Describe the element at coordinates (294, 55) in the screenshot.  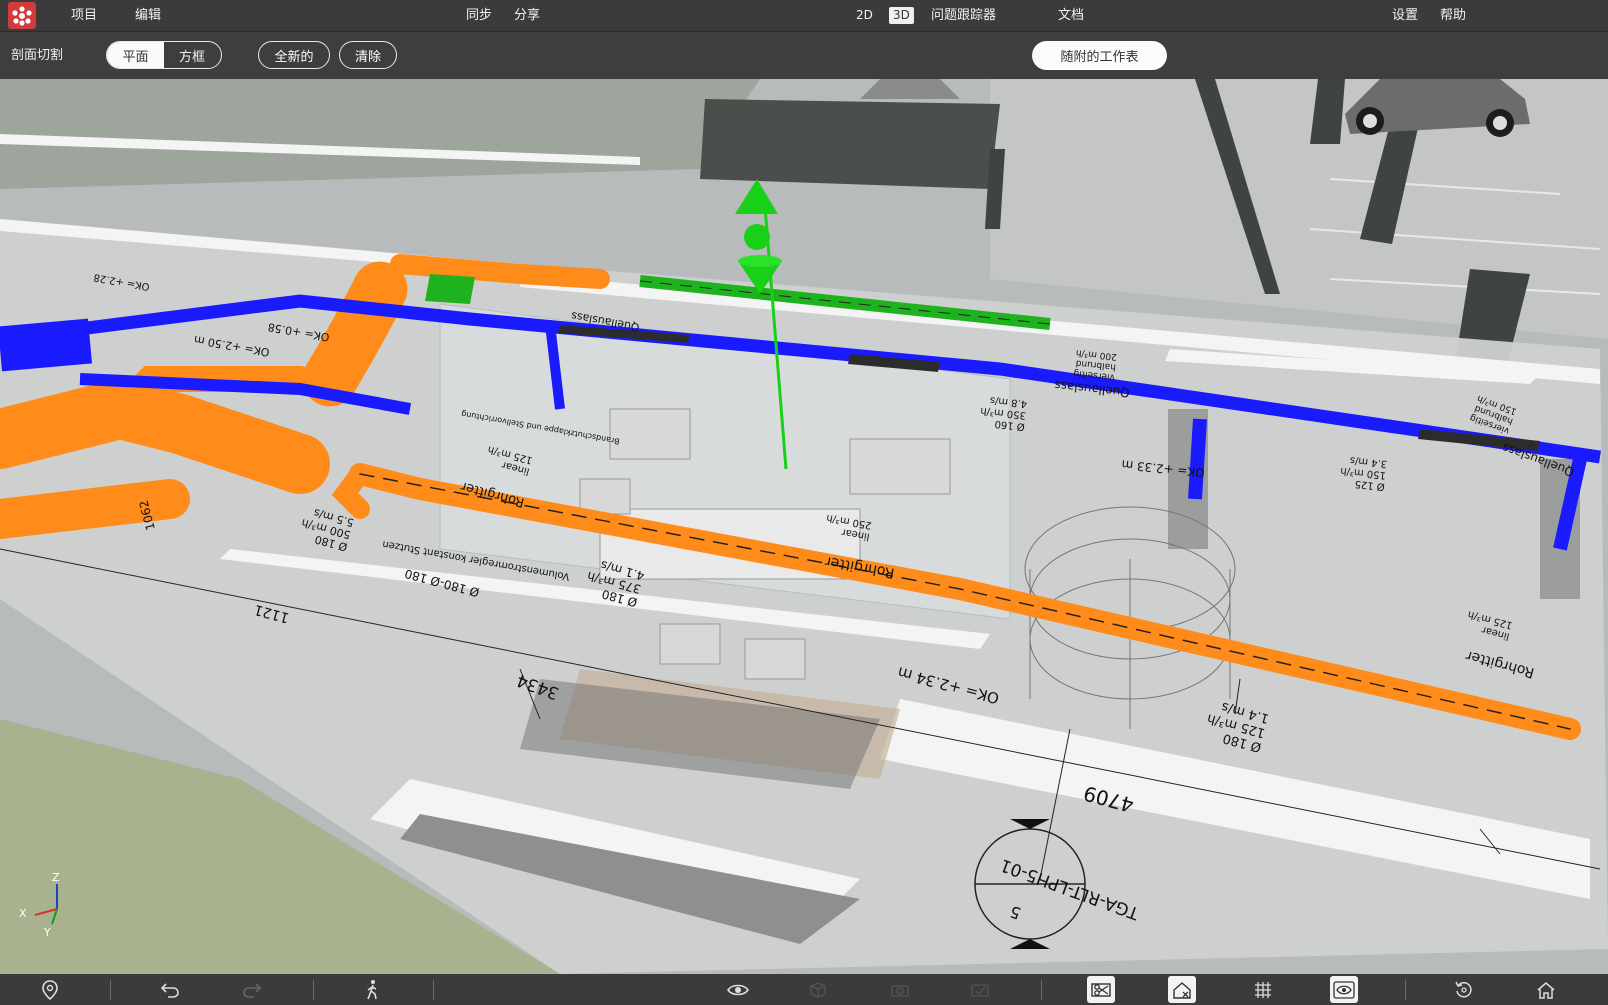
I see `new-section-button: 全新的` at that location.